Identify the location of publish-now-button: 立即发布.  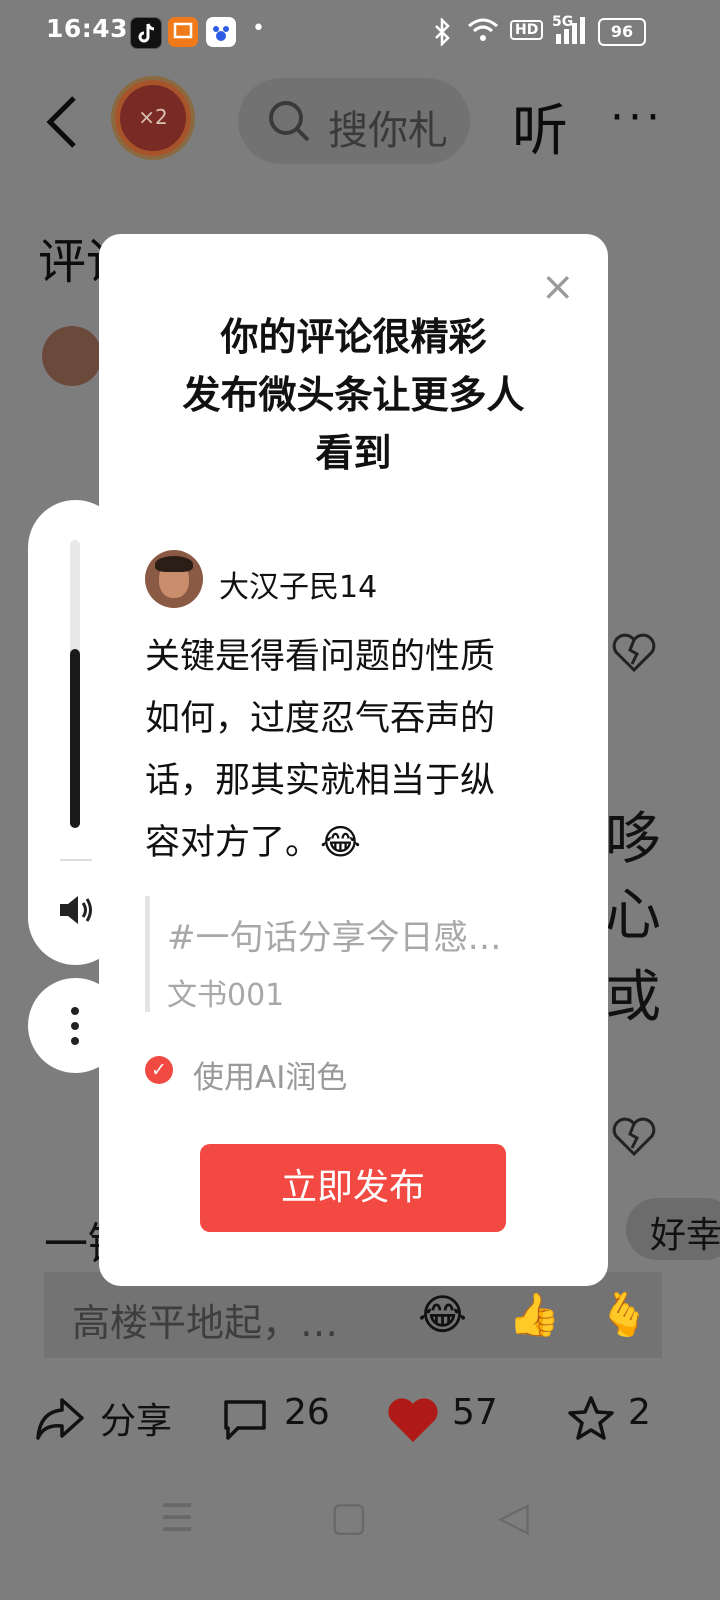
(353, 1188).